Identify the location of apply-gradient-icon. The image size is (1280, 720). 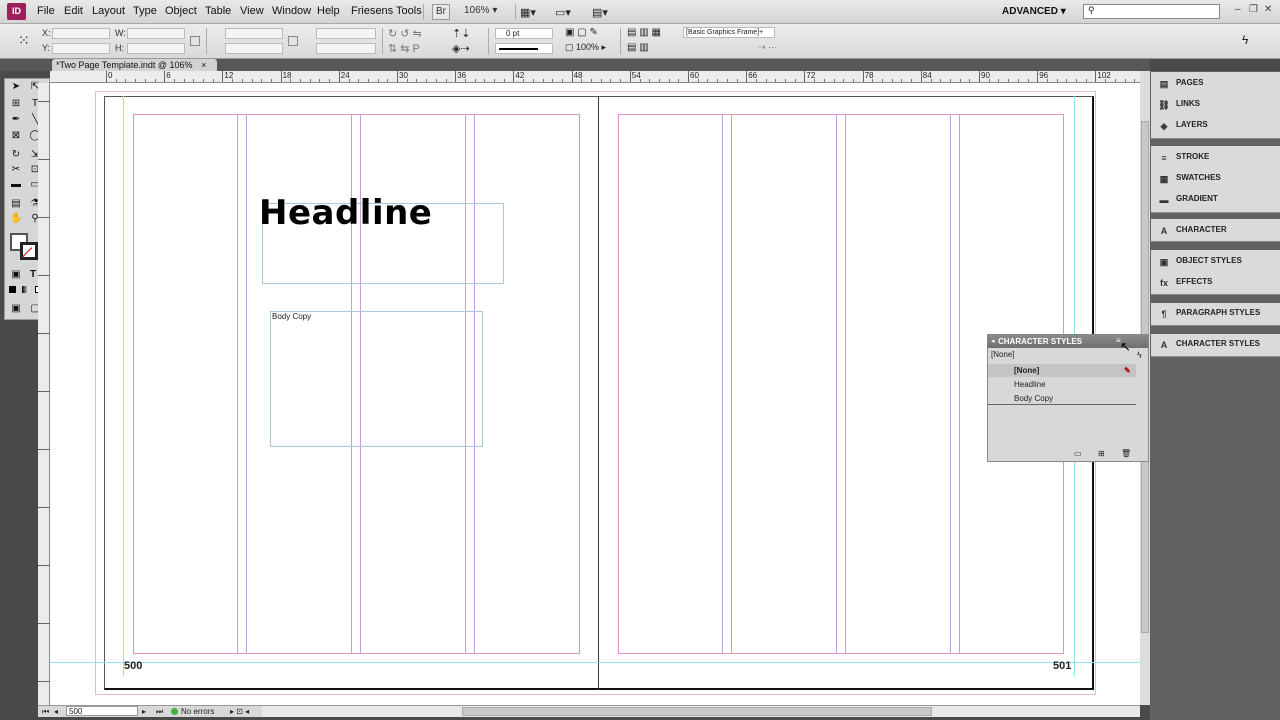
(25, 289).